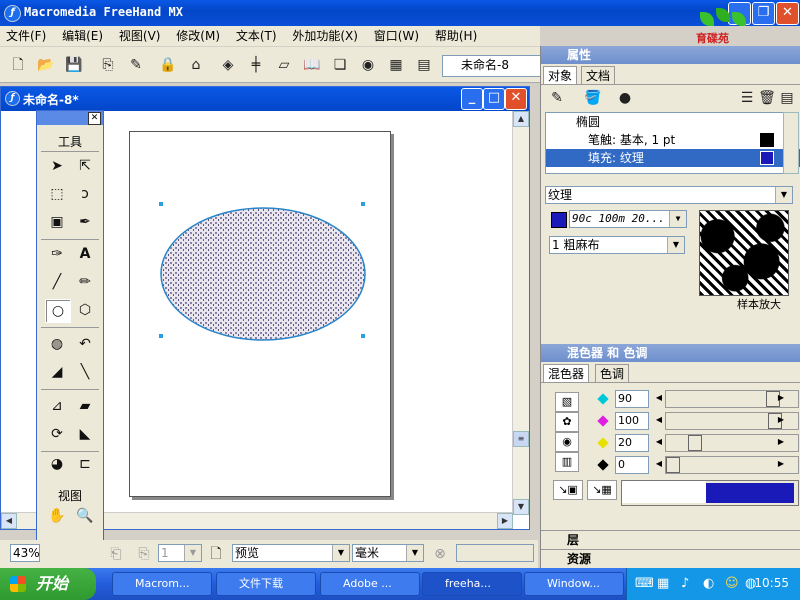 This screenshot has height=600, width=800. I want to click on list-scrollbar, so click(791, 143).